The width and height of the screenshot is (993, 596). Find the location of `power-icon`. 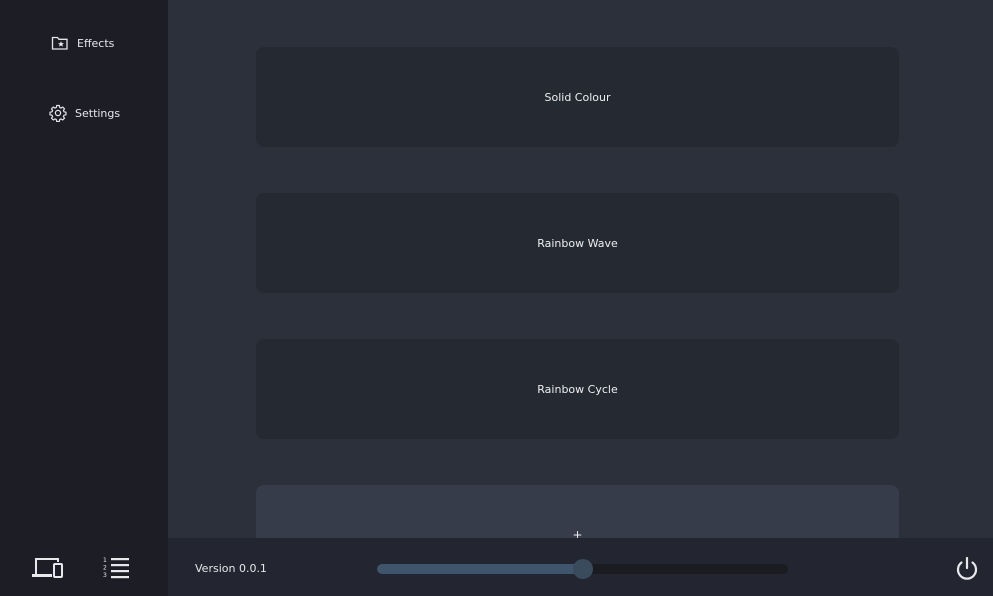

power-icon is located at coordinates (967, 568).